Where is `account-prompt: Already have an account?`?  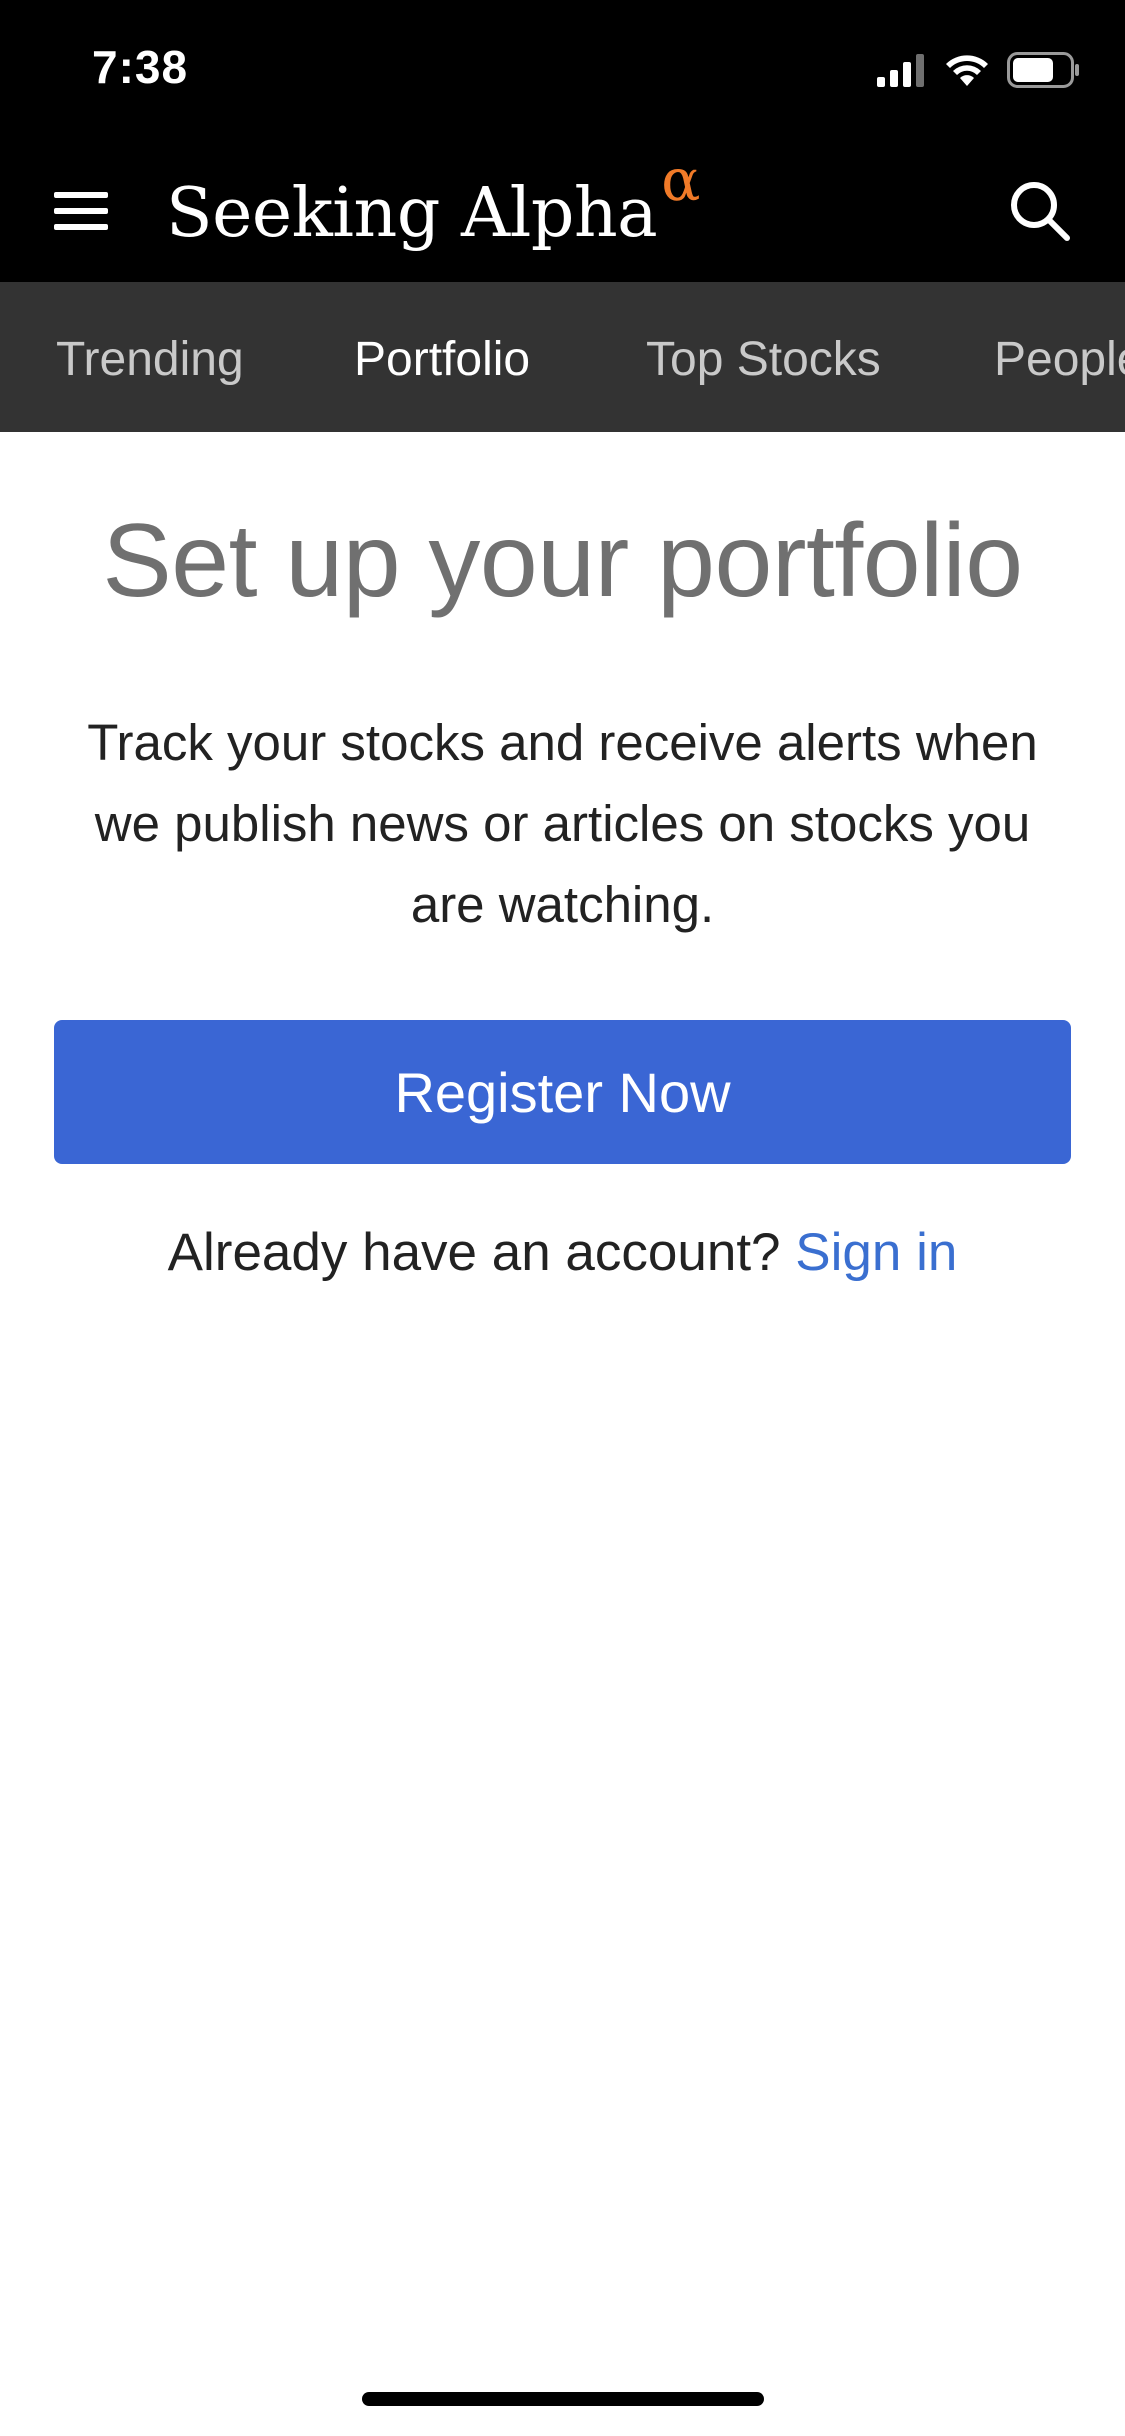
account-prompt: Already have an account? is located at coordinates (481, 1252).